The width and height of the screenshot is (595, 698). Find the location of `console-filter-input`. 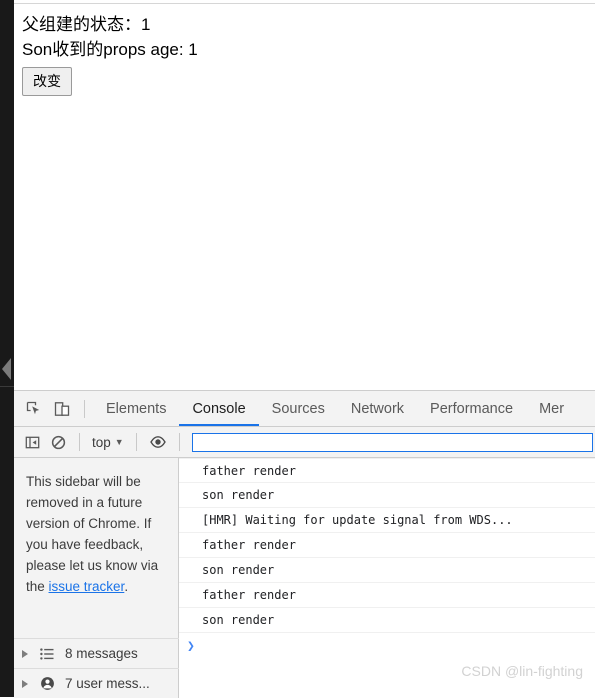

console-filter-input is located at coordinates (392, 442).